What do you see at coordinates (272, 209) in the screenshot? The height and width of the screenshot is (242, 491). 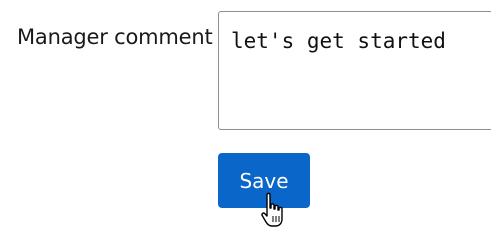 I see `hand-pointer-icon` at bounding box center [272, 209].